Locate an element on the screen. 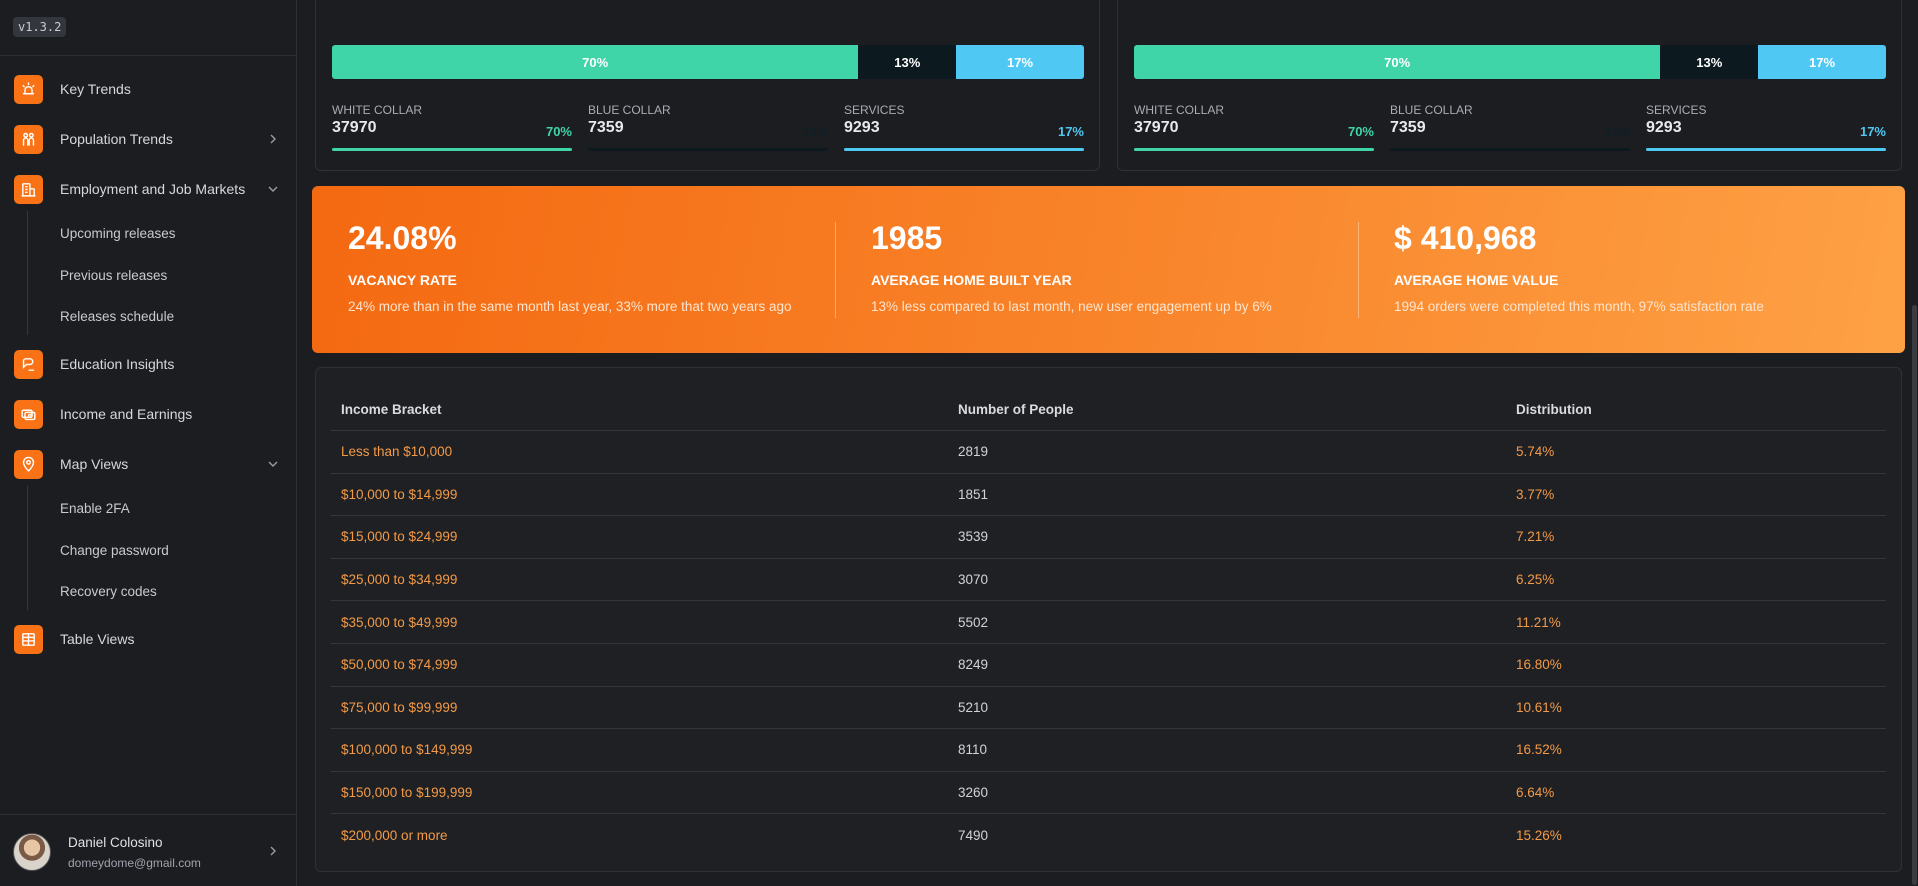 The height and width of the screenshot is (886, 1918). cell-number-of-people: 8249 is located at coordinates (973, 665).